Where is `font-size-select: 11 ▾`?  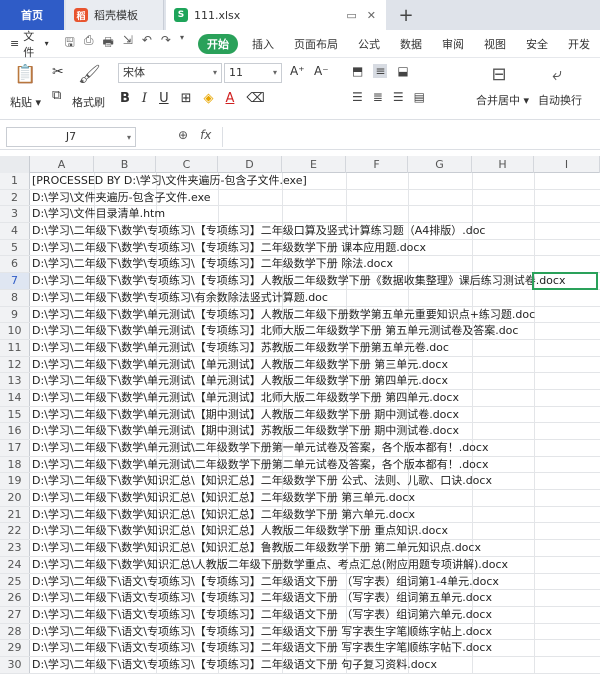
font-size-select: 11 ▾ is located at coordinates (253, 73).